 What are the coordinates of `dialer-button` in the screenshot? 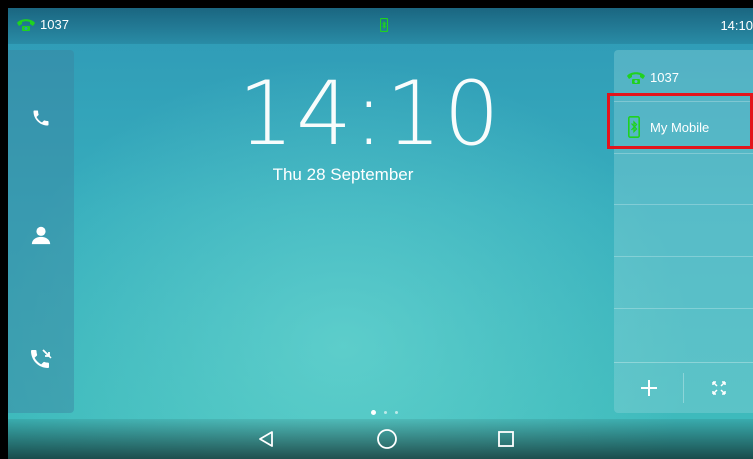 It's located at (41, 118).